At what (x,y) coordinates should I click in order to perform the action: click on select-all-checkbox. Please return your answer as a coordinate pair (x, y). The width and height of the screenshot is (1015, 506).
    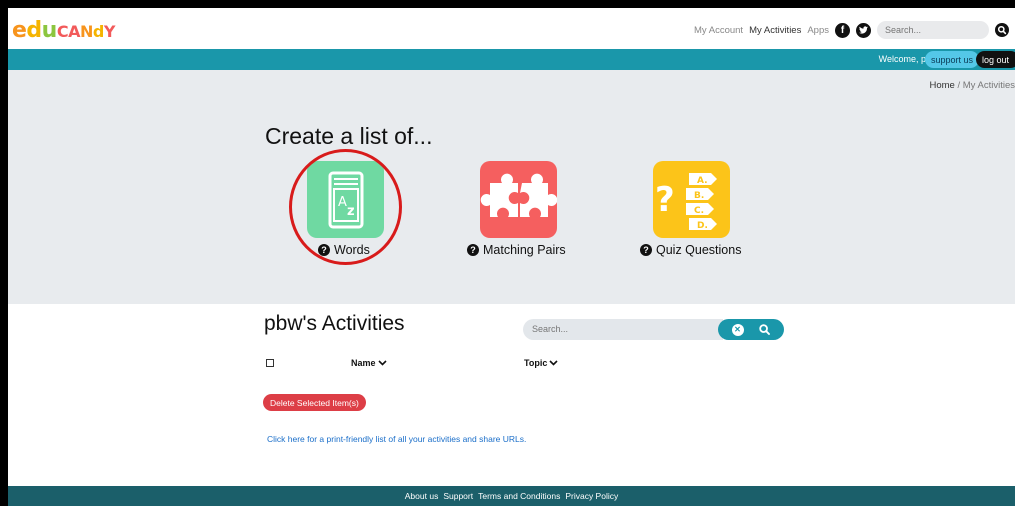
    Looking at the image, I should click on (270, 363).